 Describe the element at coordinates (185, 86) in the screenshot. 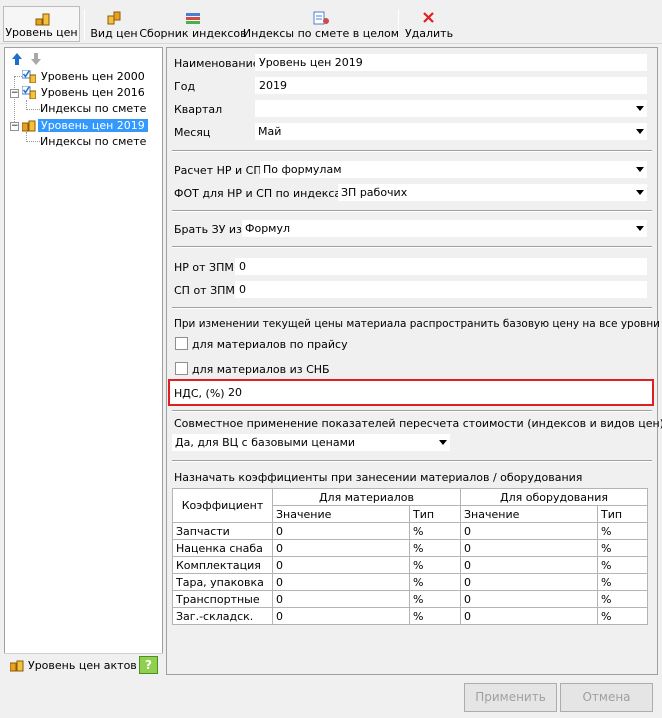

I see `year-label: Год` at that location.